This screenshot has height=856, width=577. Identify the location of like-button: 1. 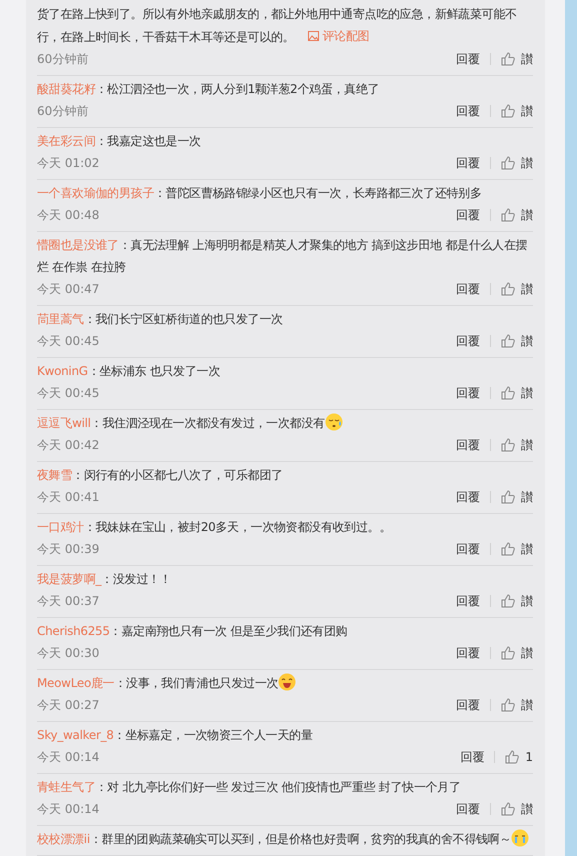
(519, 757).